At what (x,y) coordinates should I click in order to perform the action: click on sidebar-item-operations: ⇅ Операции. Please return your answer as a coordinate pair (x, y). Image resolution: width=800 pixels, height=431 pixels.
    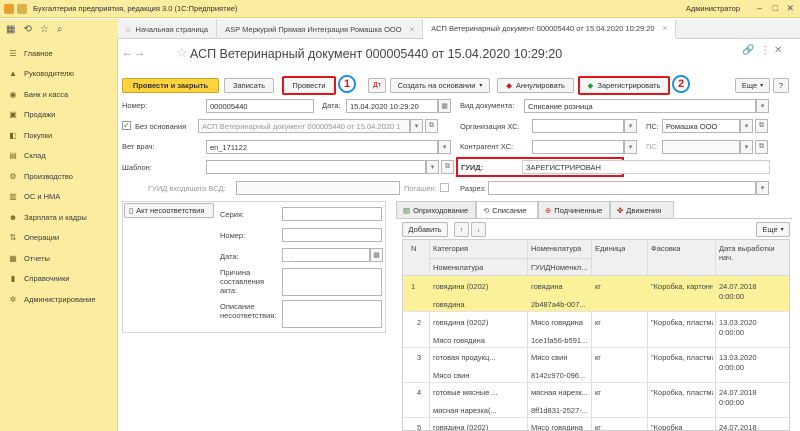
    Looking at the image, I should click on (58, 238).